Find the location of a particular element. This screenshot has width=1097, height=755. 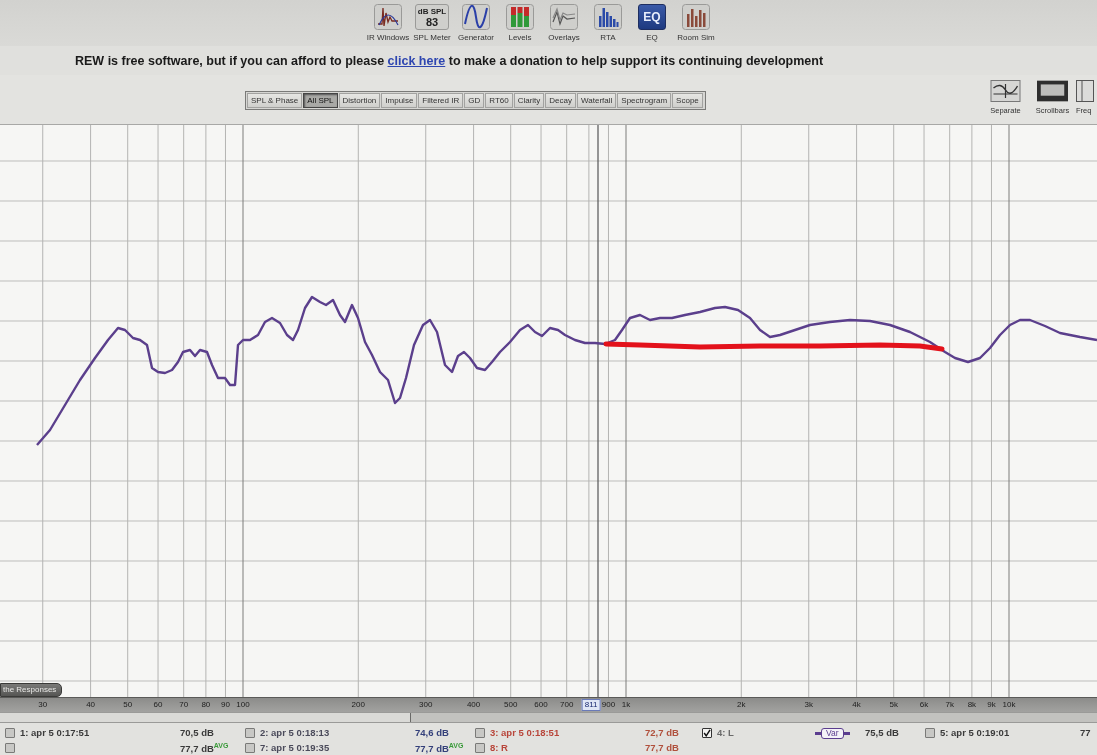

window-frame-icon is located at coordinates (1052, 91).